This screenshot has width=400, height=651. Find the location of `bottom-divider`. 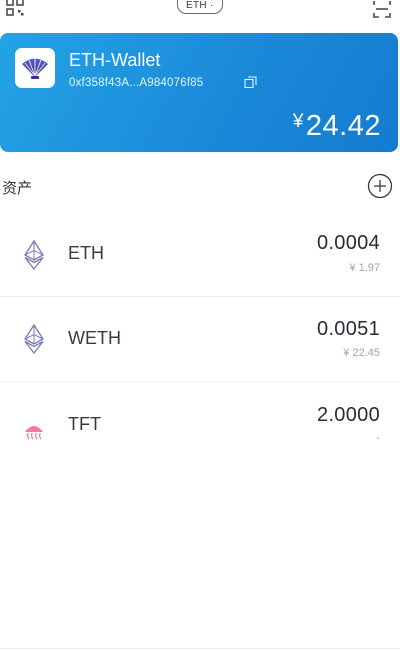

bottom-divider is located at coordinates (200, 648).